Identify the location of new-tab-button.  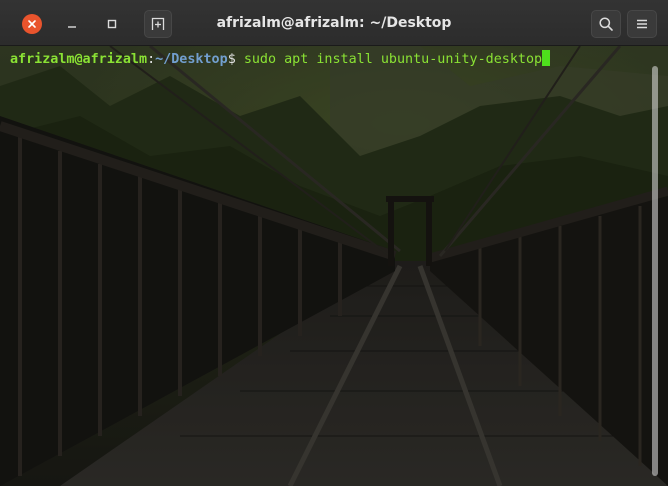
(158, 24).